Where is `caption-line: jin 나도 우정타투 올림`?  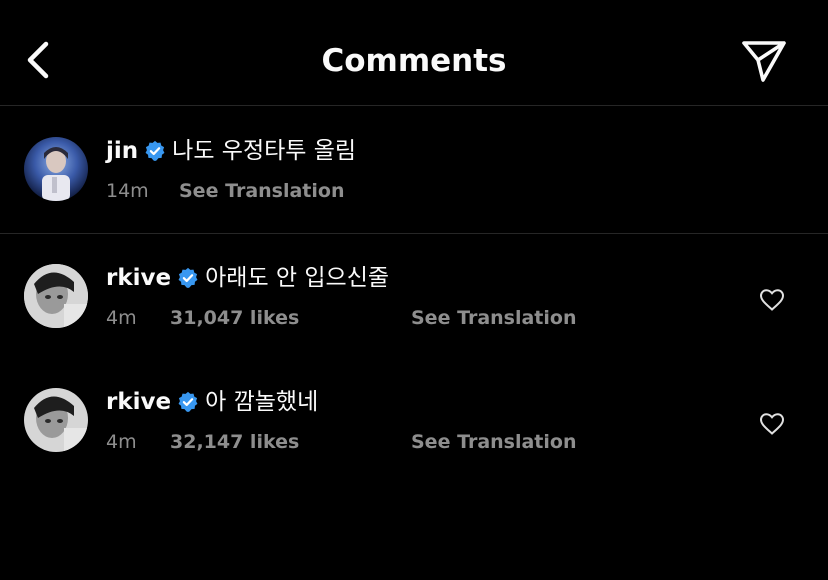 caption-line: jin 나도 우정타투 올림 is located at coordinates (231, 151).